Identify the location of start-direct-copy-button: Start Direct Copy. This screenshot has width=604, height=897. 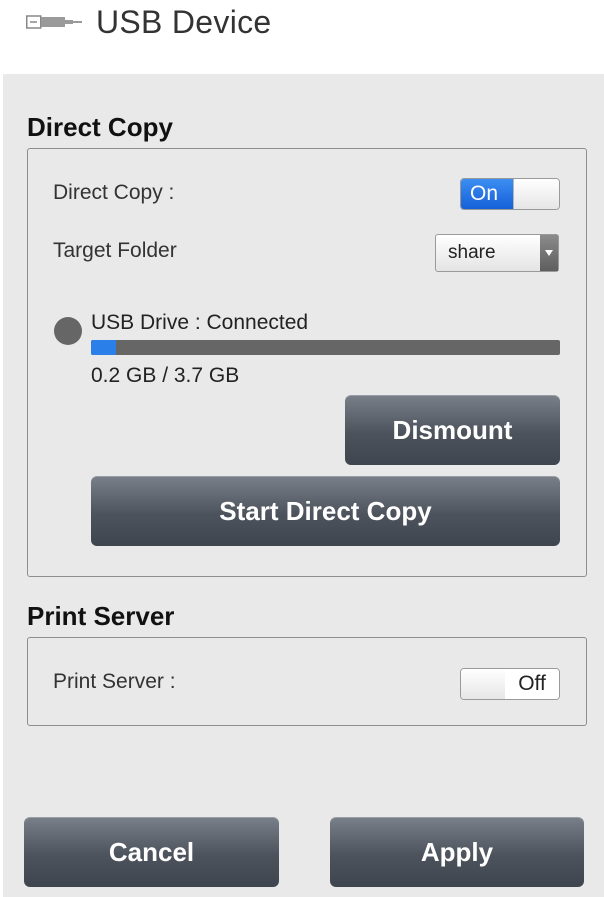
(325, 511).